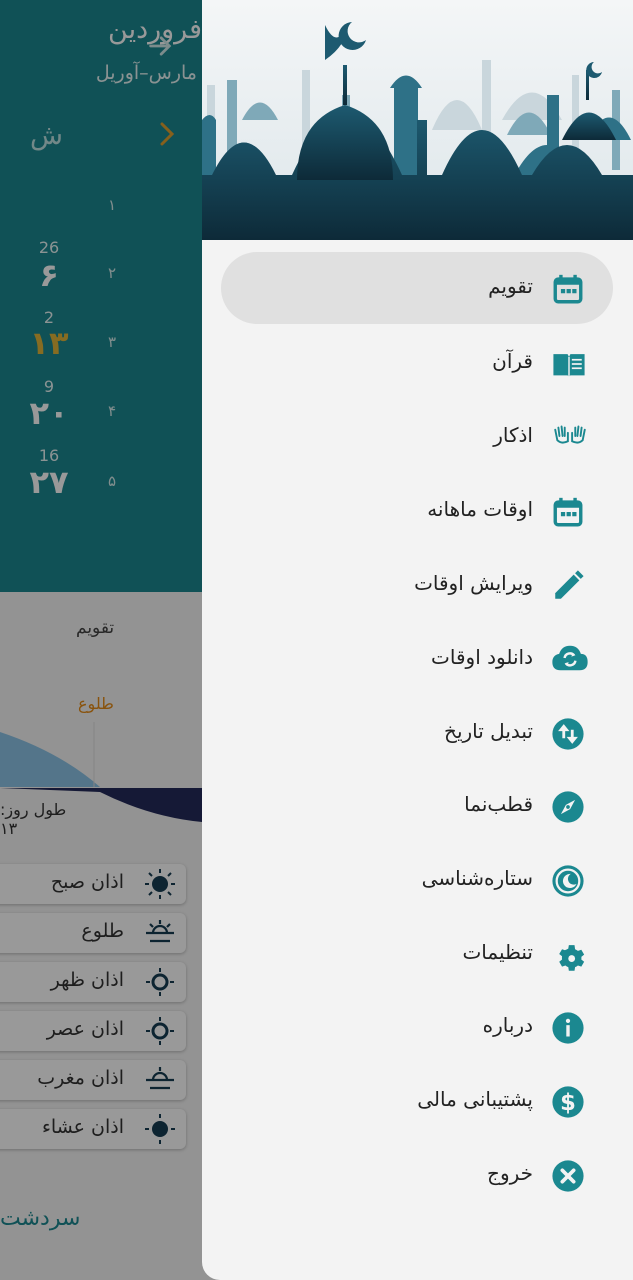  What do you see at coordinates (512, 361) in the screenshot?
I see `drawer-item-label: قرآن` at bounding box center [512, 361].